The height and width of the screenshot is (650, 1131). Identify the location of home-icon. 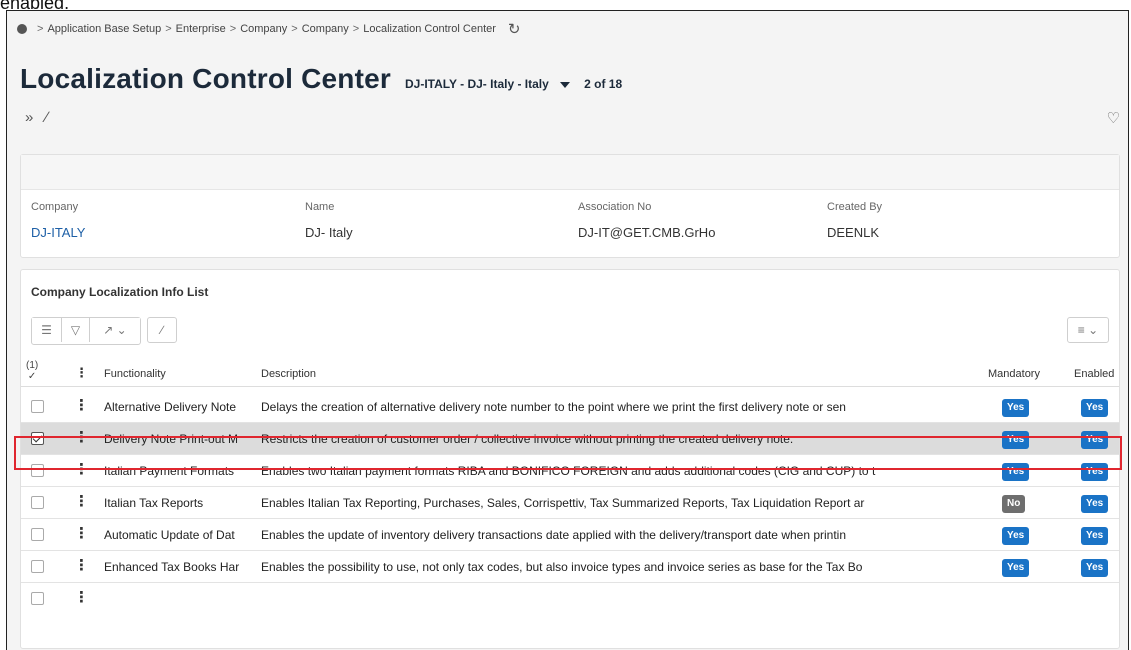
(22, 29).